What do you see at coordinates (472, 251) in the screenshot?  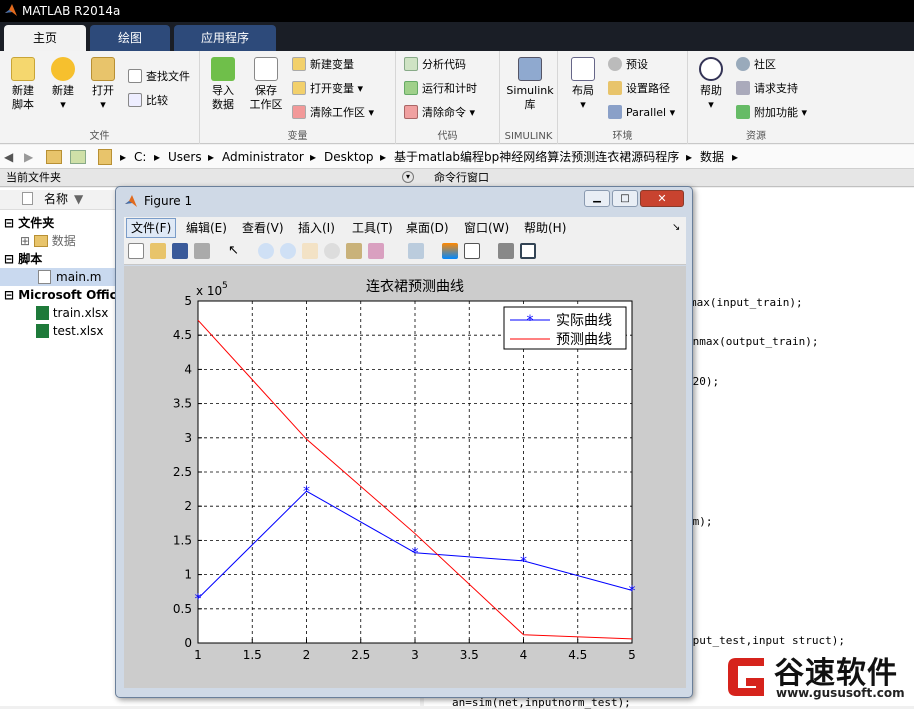 I see `legend-icon` at bounding box center [472, 251].